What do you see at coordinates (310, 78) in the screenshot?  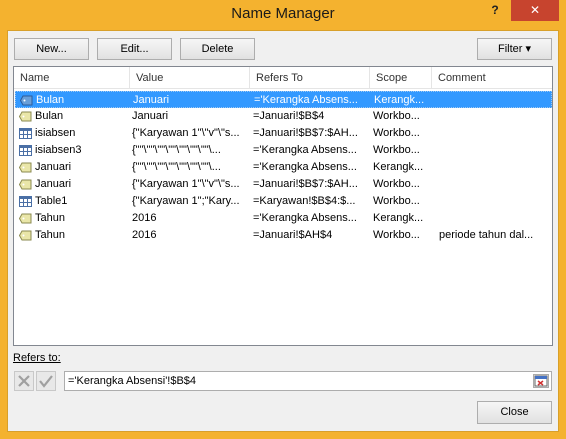 I see `column-header-refers-to: Refers To` at bounding box center [310, 78].